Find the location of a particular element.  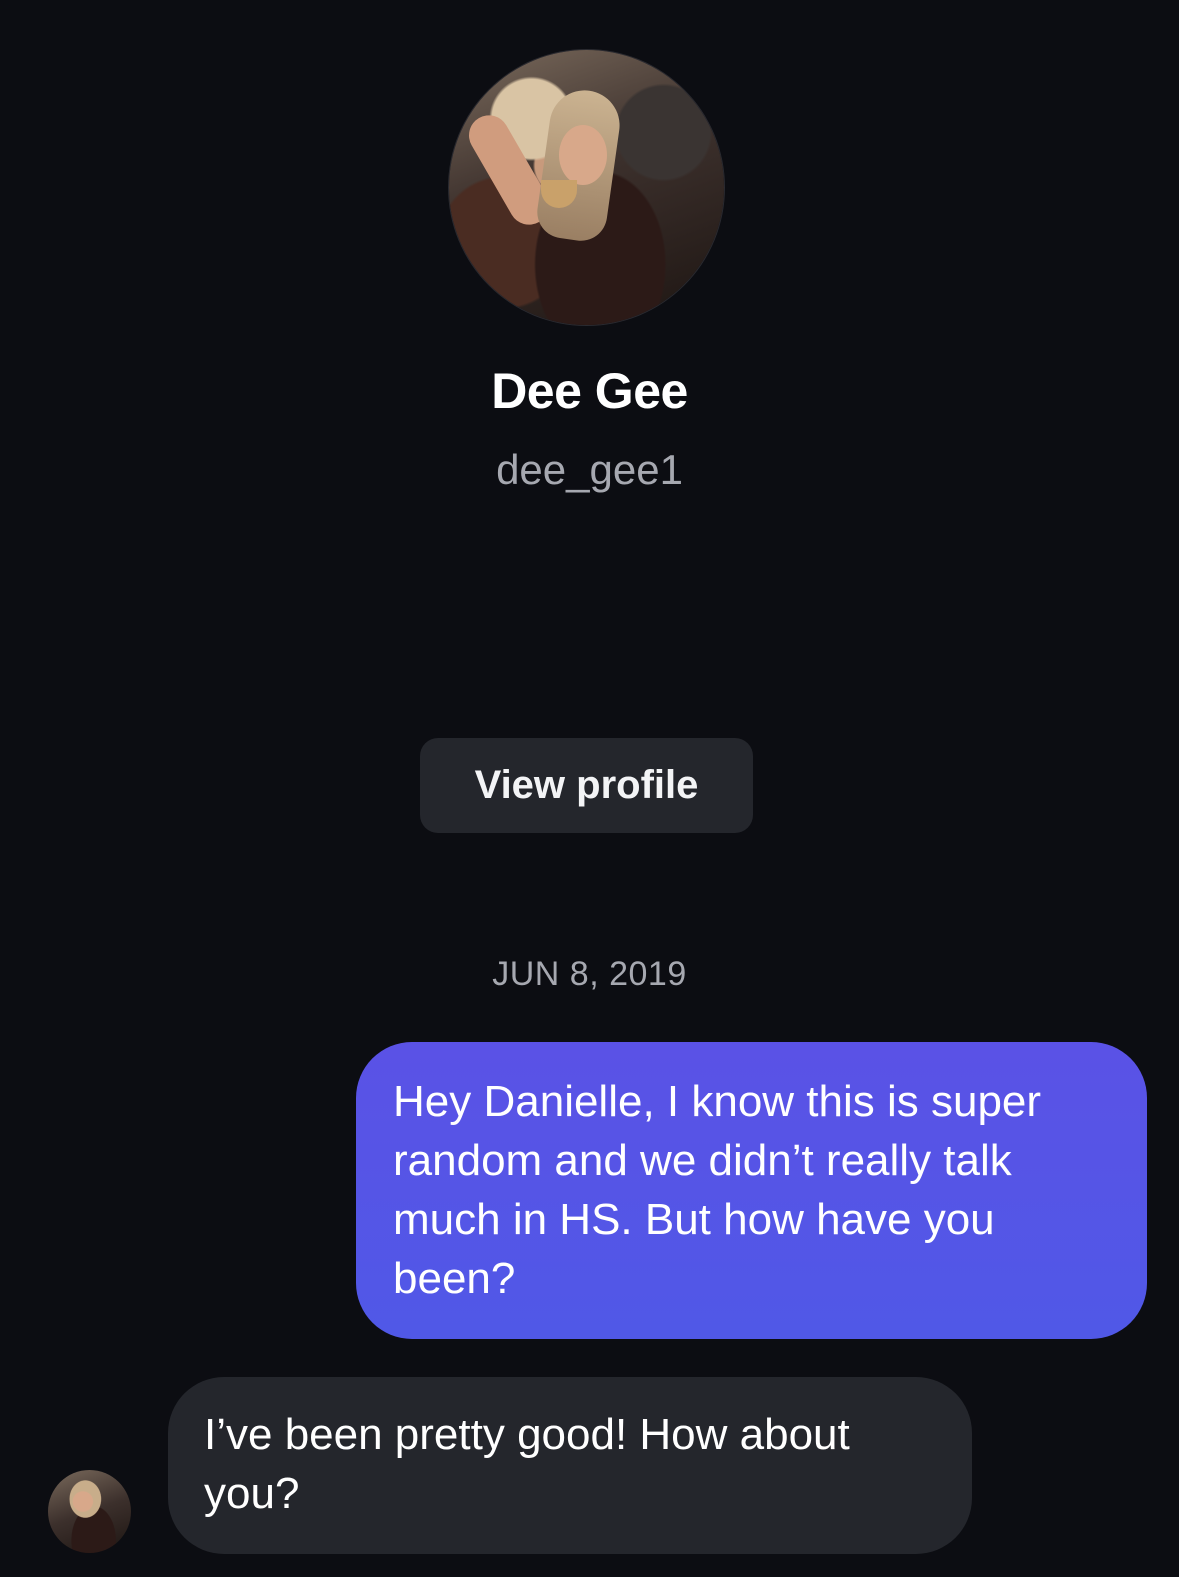

sender-avatar is located at coordinates (89, 1511).